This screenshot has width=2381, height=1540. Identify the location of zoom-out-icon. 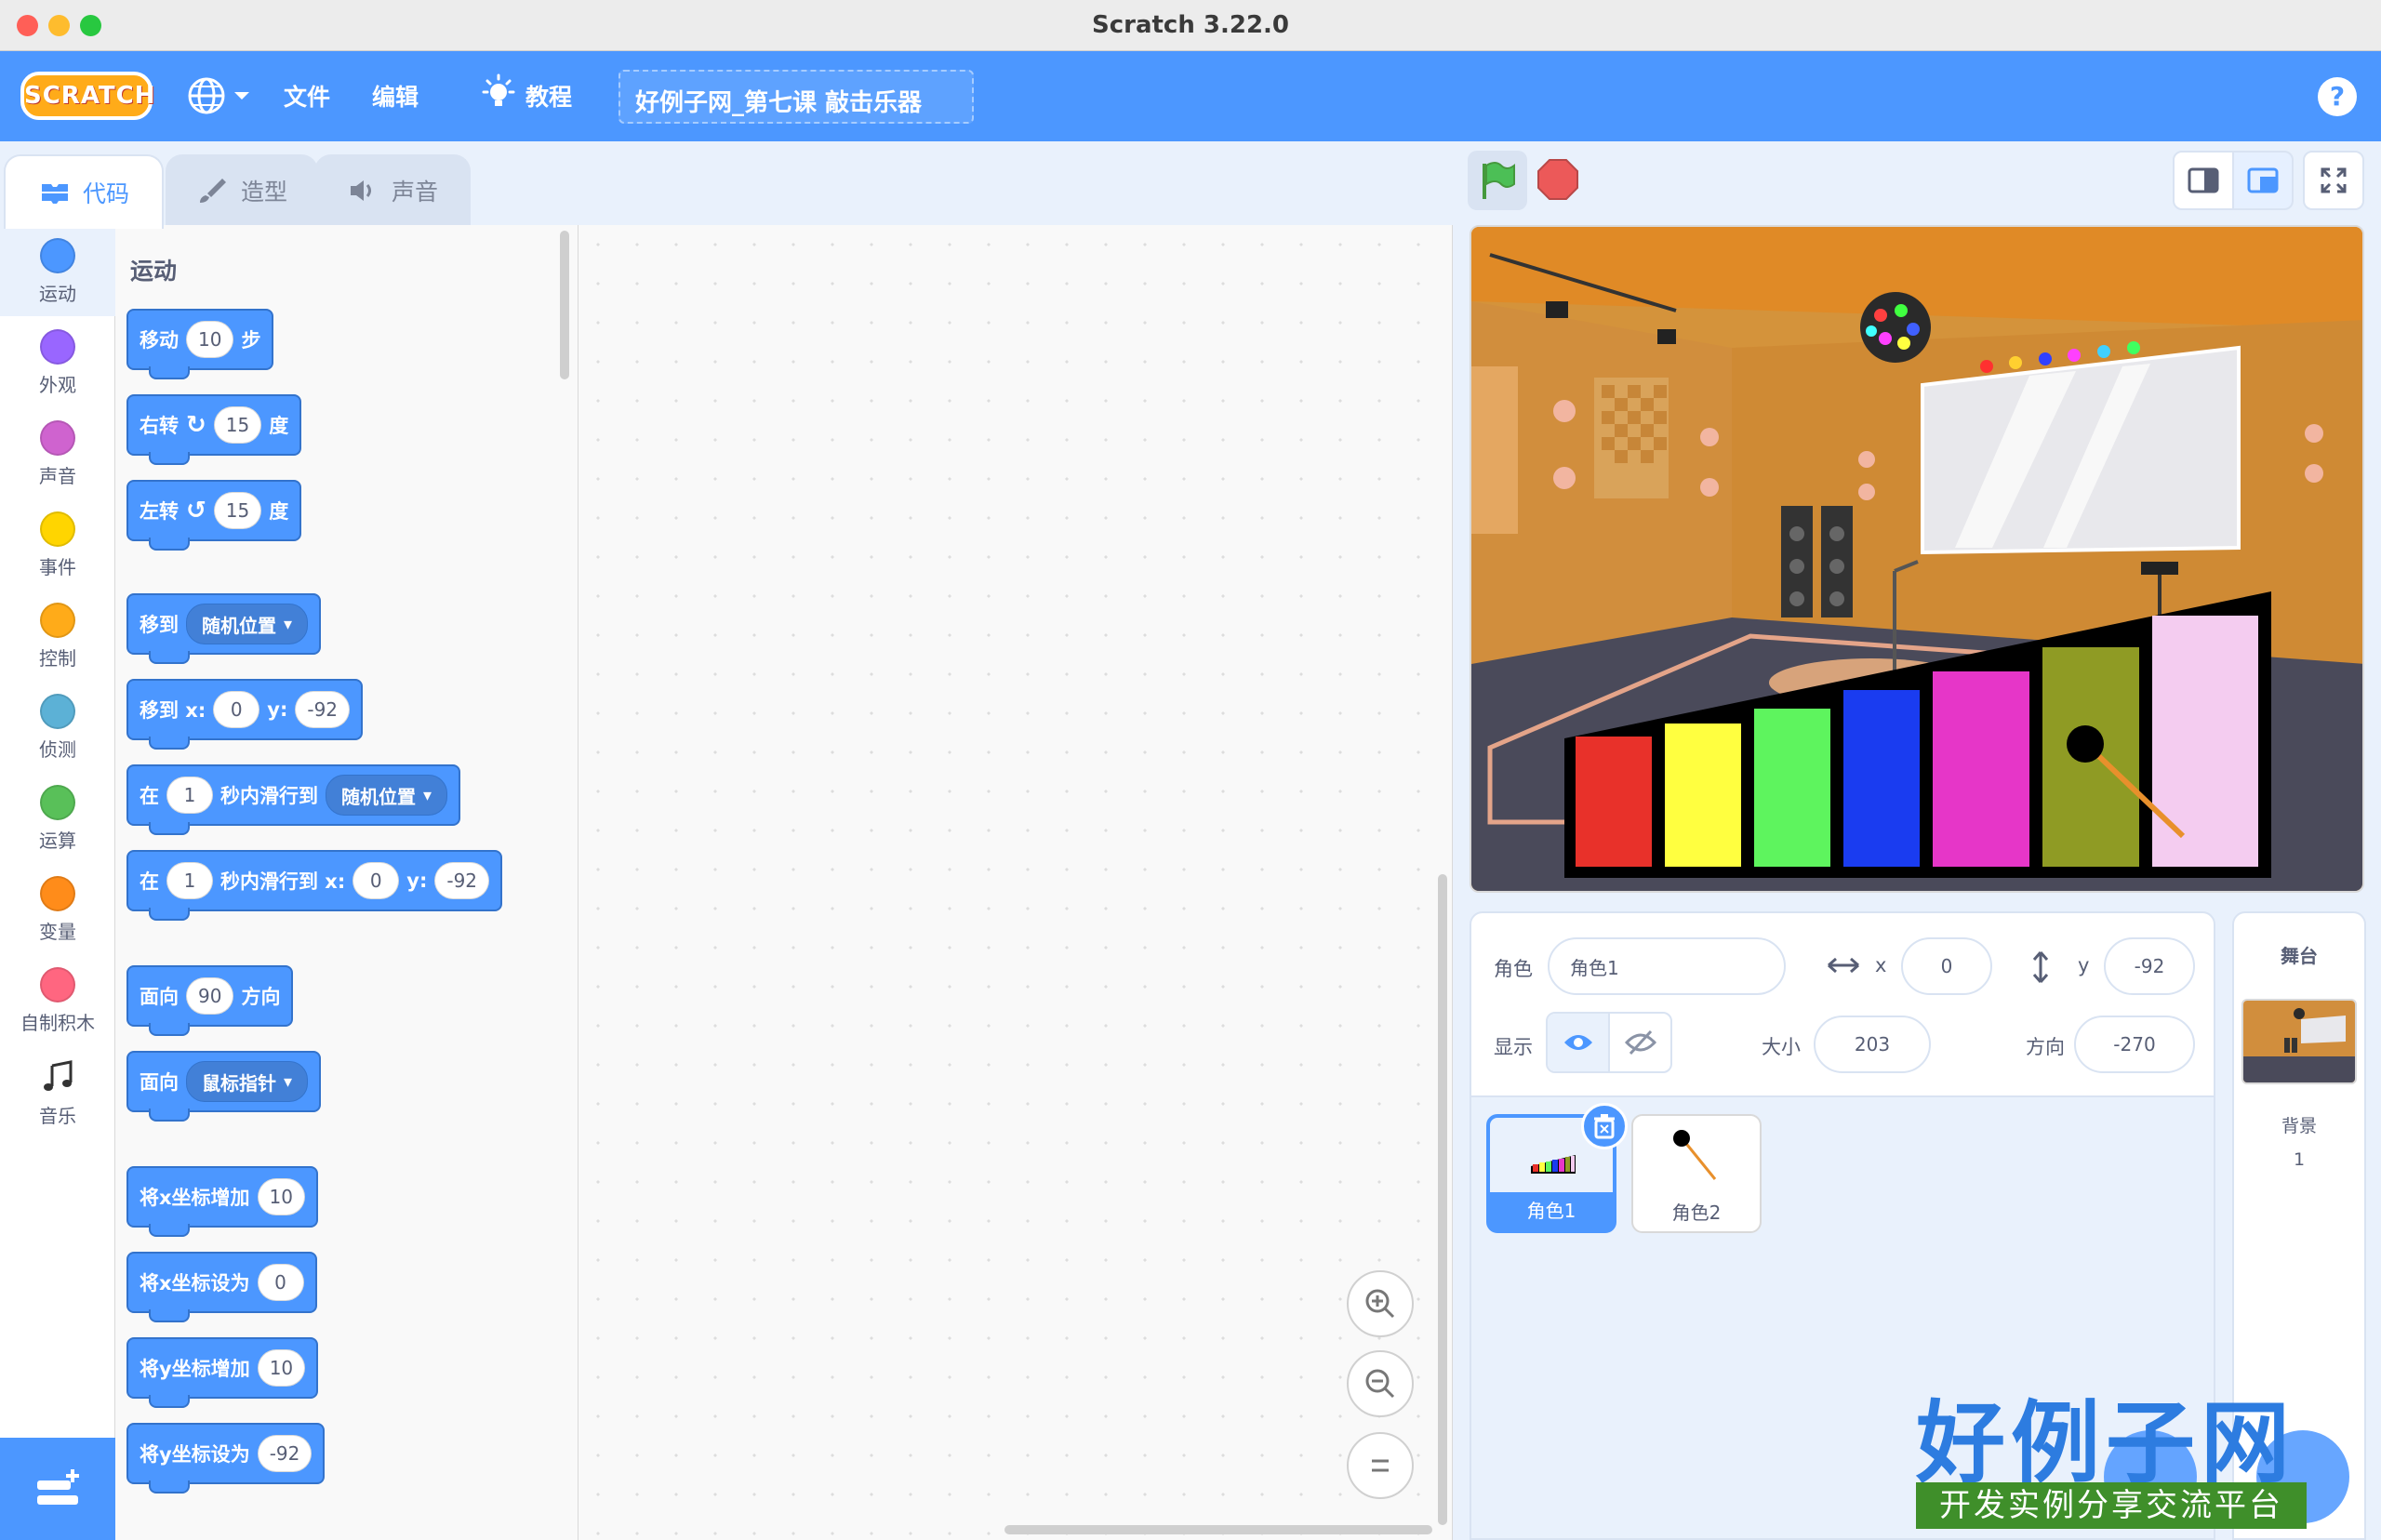
(1380, 1384).